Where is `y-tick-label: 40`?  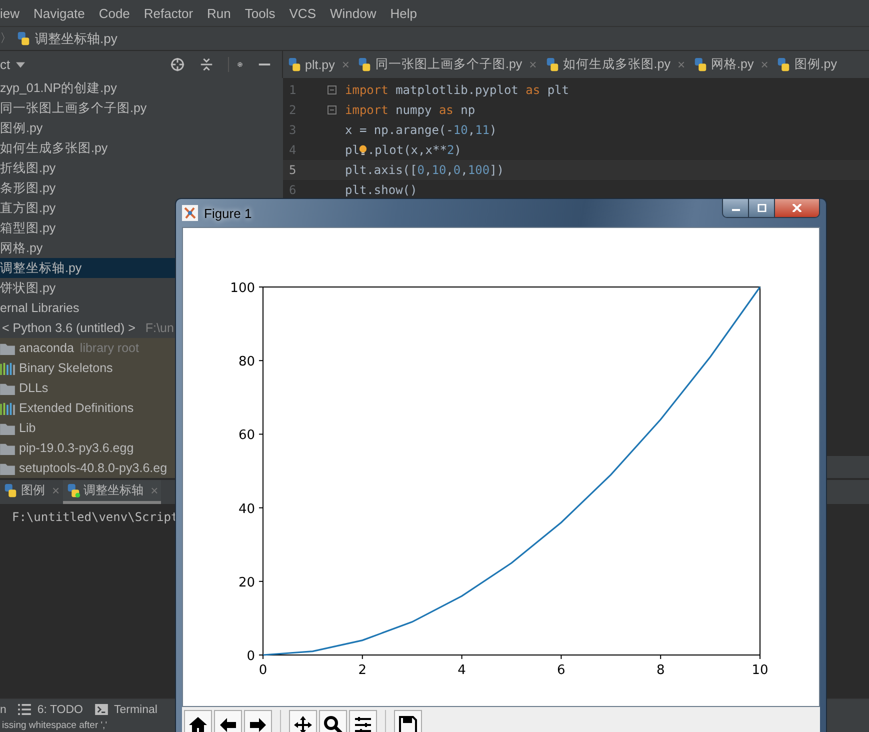
y-tick-label: 40 is located at coordinates (246, 509).